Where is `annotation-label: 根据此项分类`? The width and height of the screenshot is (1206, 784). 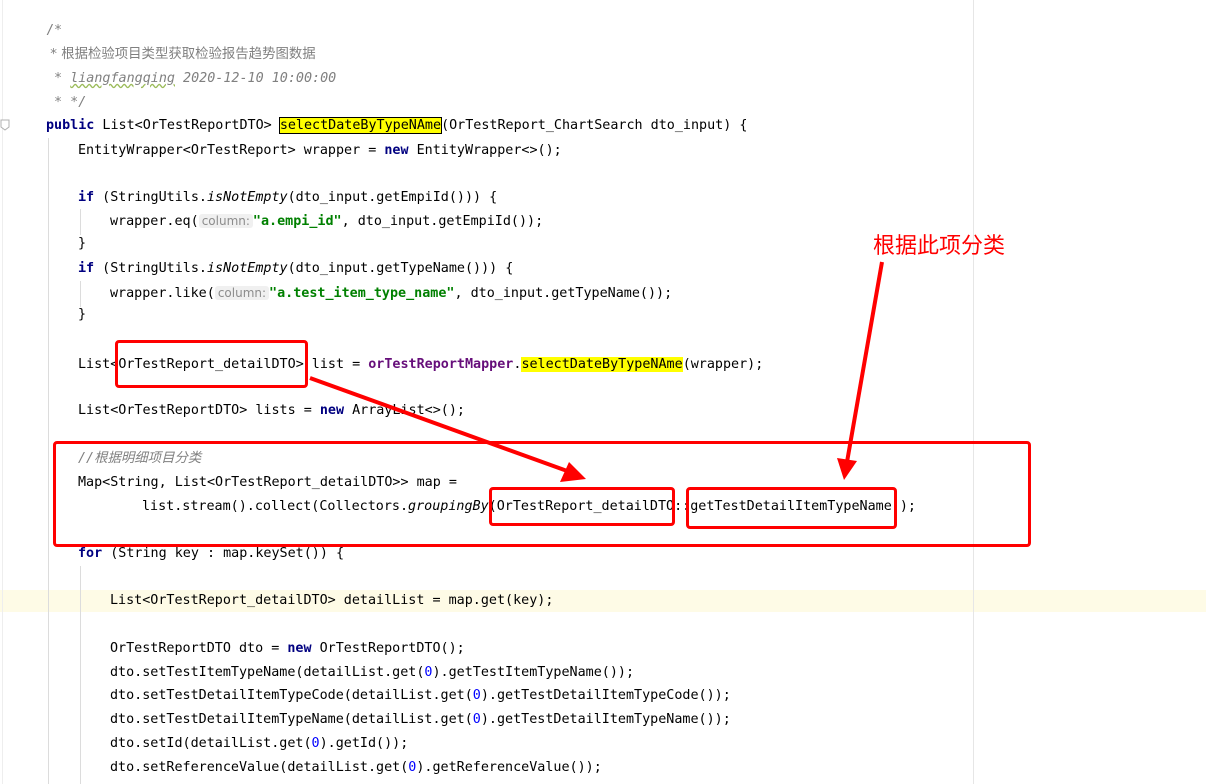 annotation-label: 根据此项分类 is located at coordinates (939, 246).